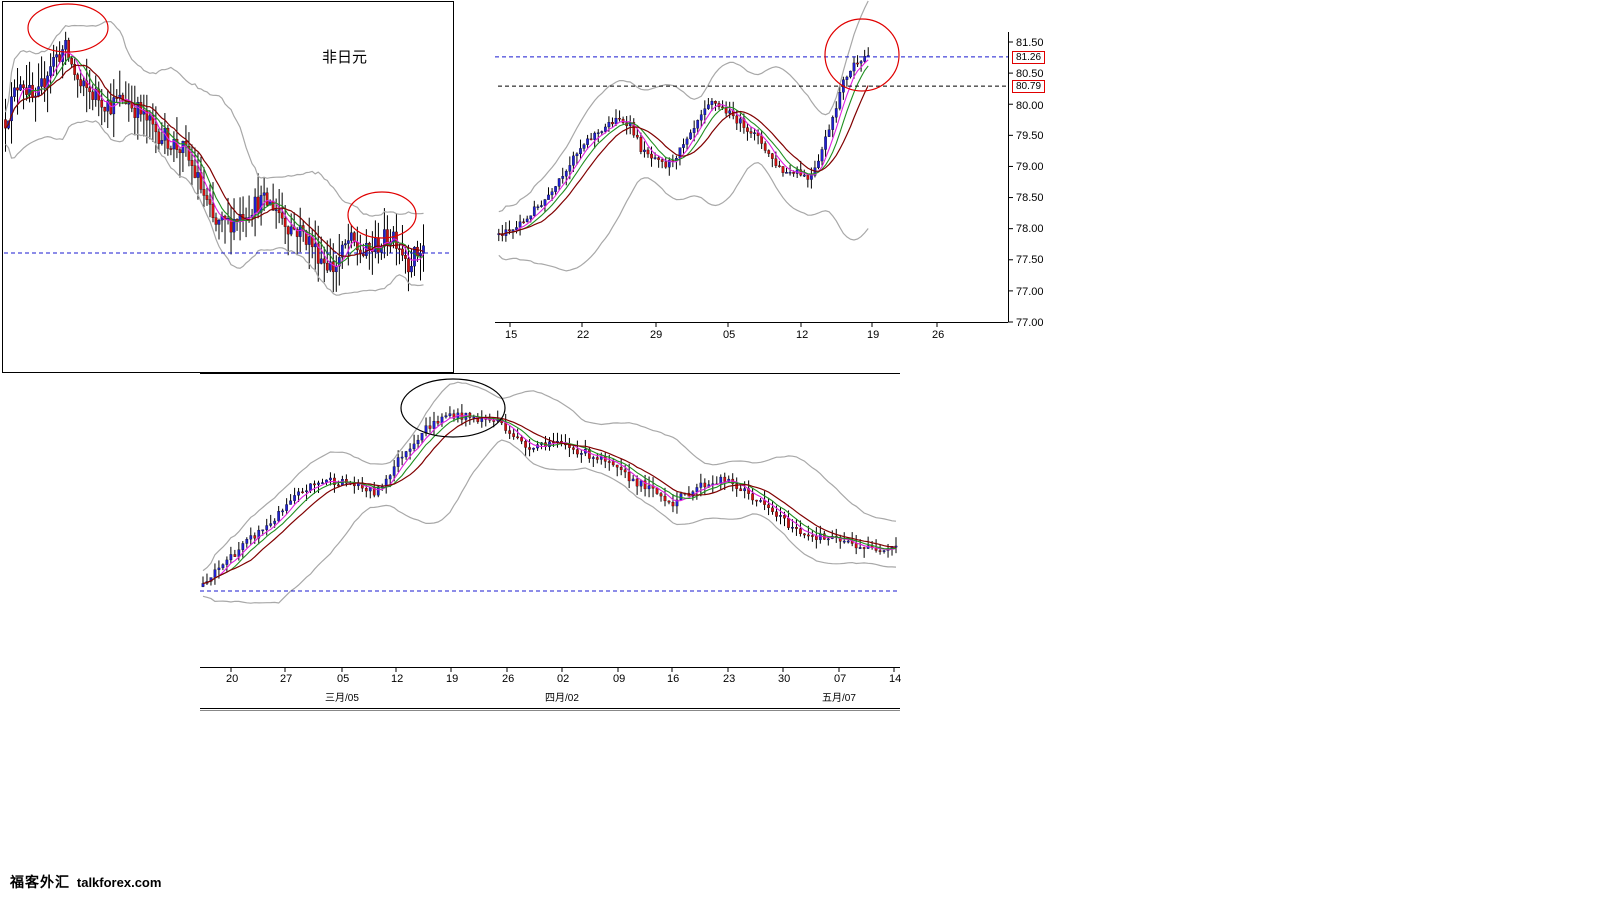  I want to click on price-label-upper: 81.26, so click(1029, 57).